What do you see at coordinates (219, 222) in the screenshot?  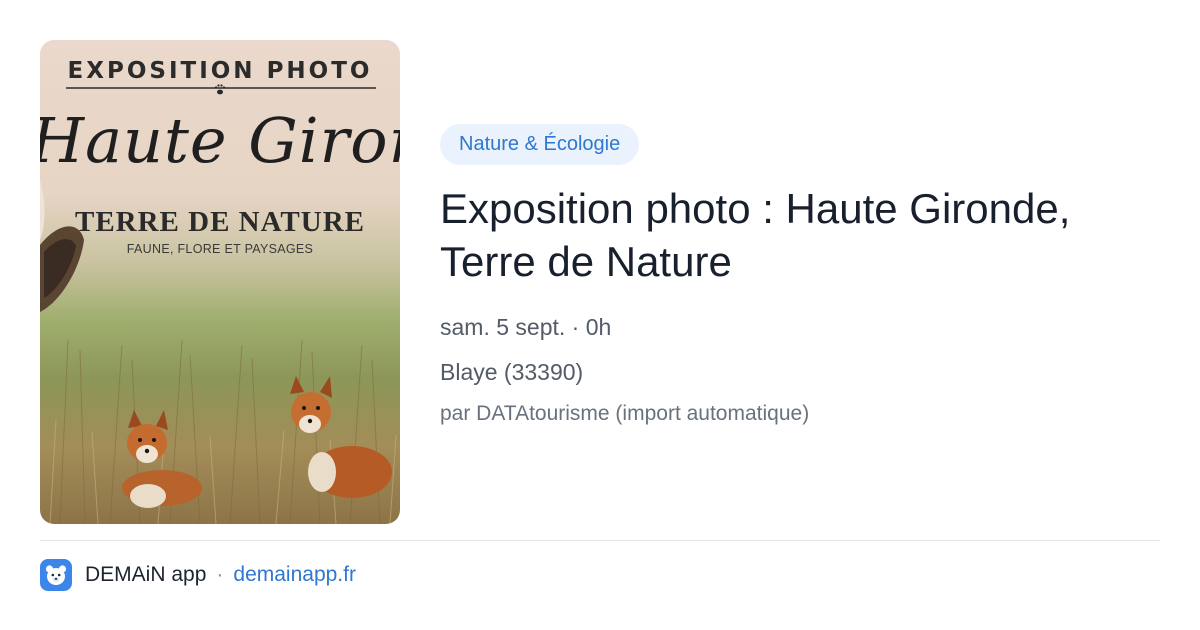 I see `poster-subtitle: TERRE DE NATURE` at bounding box center [219, 222].